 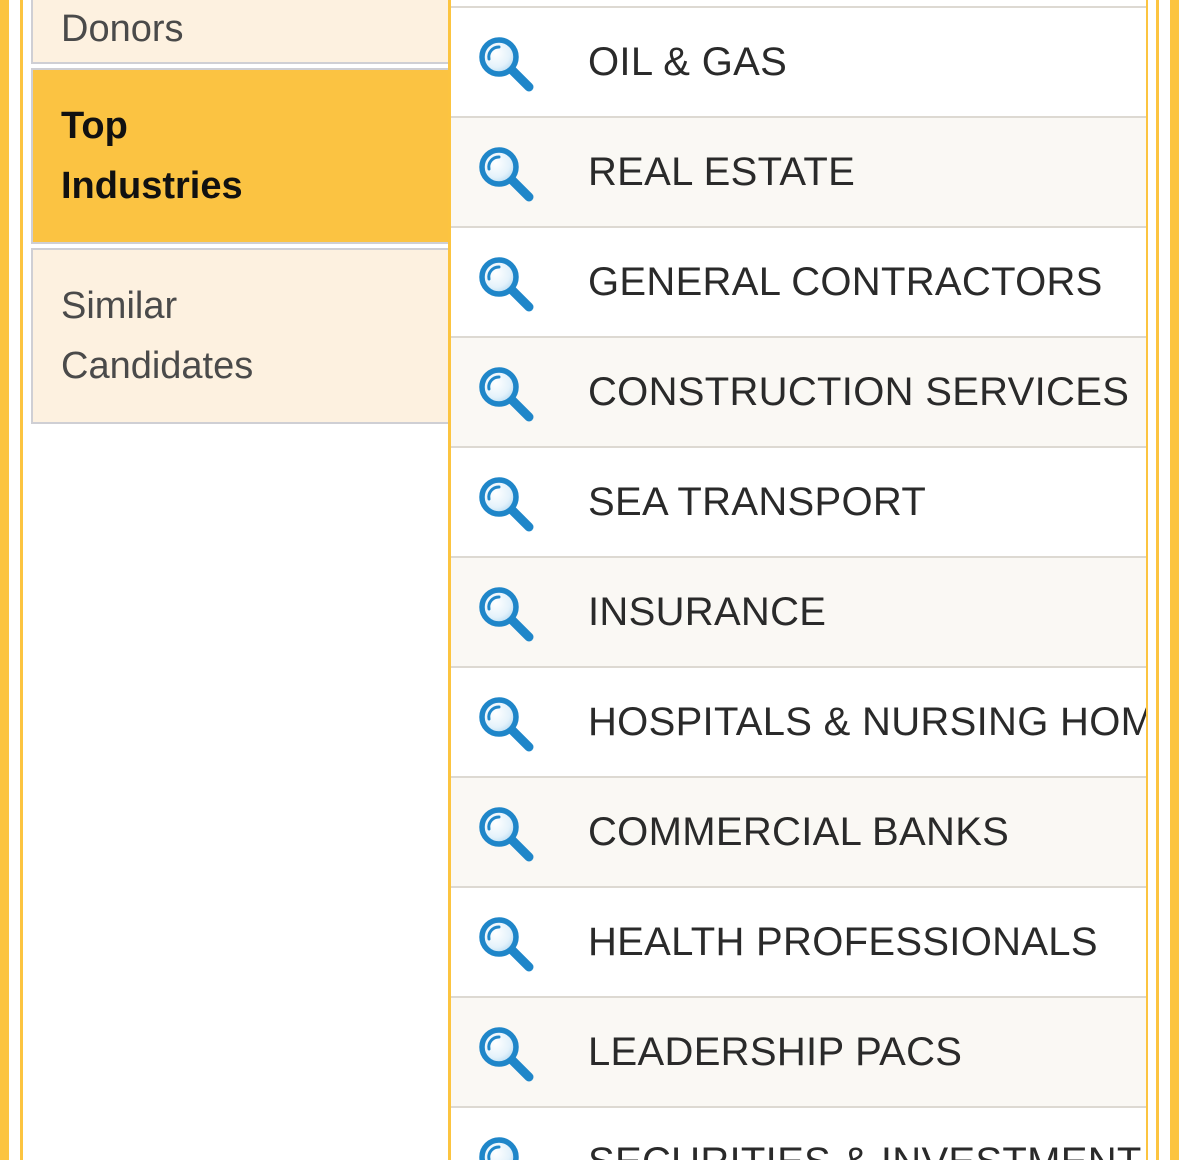 I want to click on industry-row-general-contractors: GENERAL CONTRACTORS, so click(x=799, y=281).